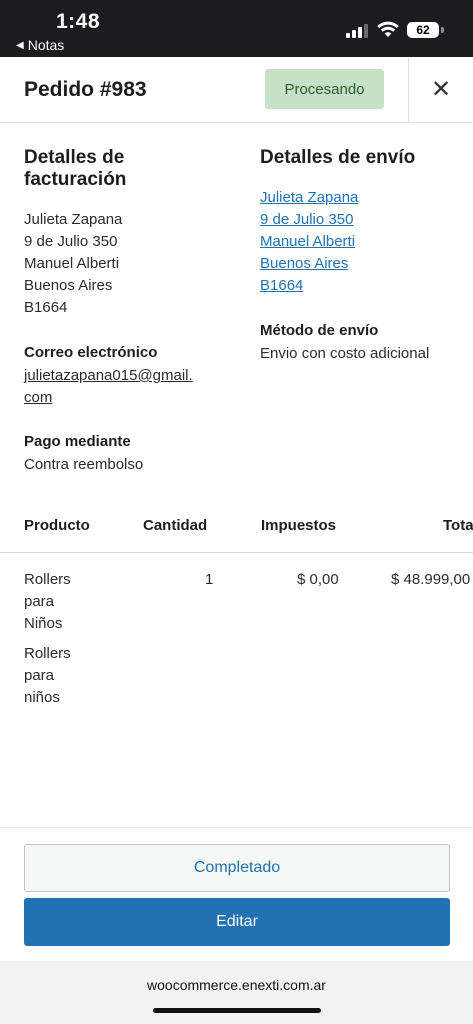 The width and height of the screenshot is (473, 1024). What do you see at coordinates (237, 868) in the screenshot?
I see `complete-button: Completado` at bounding box center [237, 868].